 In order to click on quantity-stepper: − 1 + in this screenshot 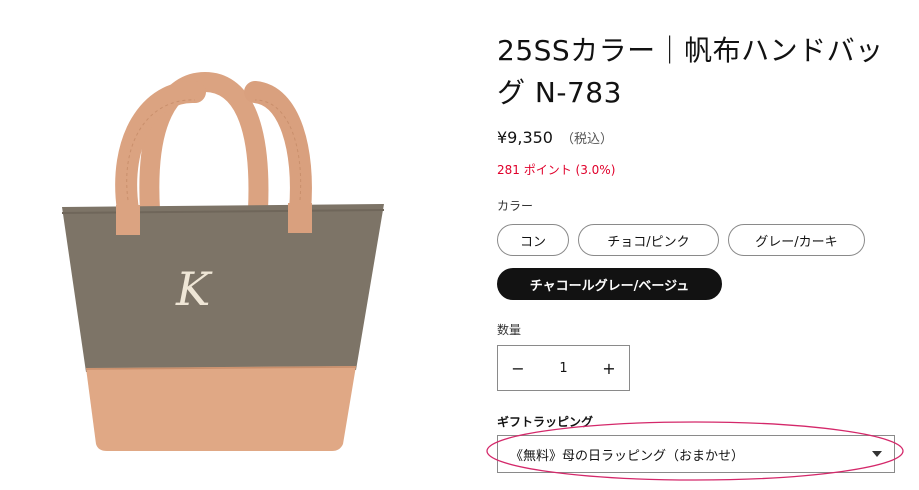, I will do `click(563, 368)`.